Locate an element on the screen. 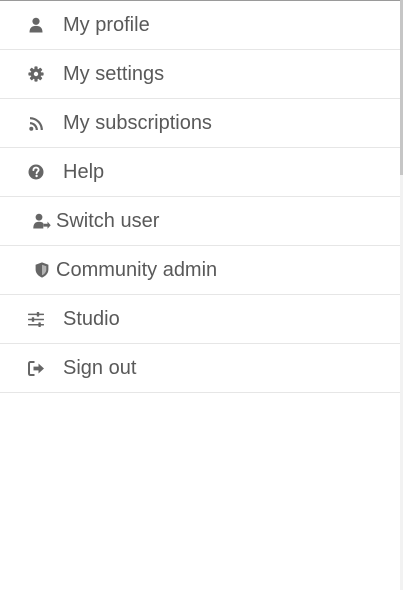 The height and width of the screenshot is (590, 403). menu-item-community-admin: Community admin is located at coordinates (200, 270).